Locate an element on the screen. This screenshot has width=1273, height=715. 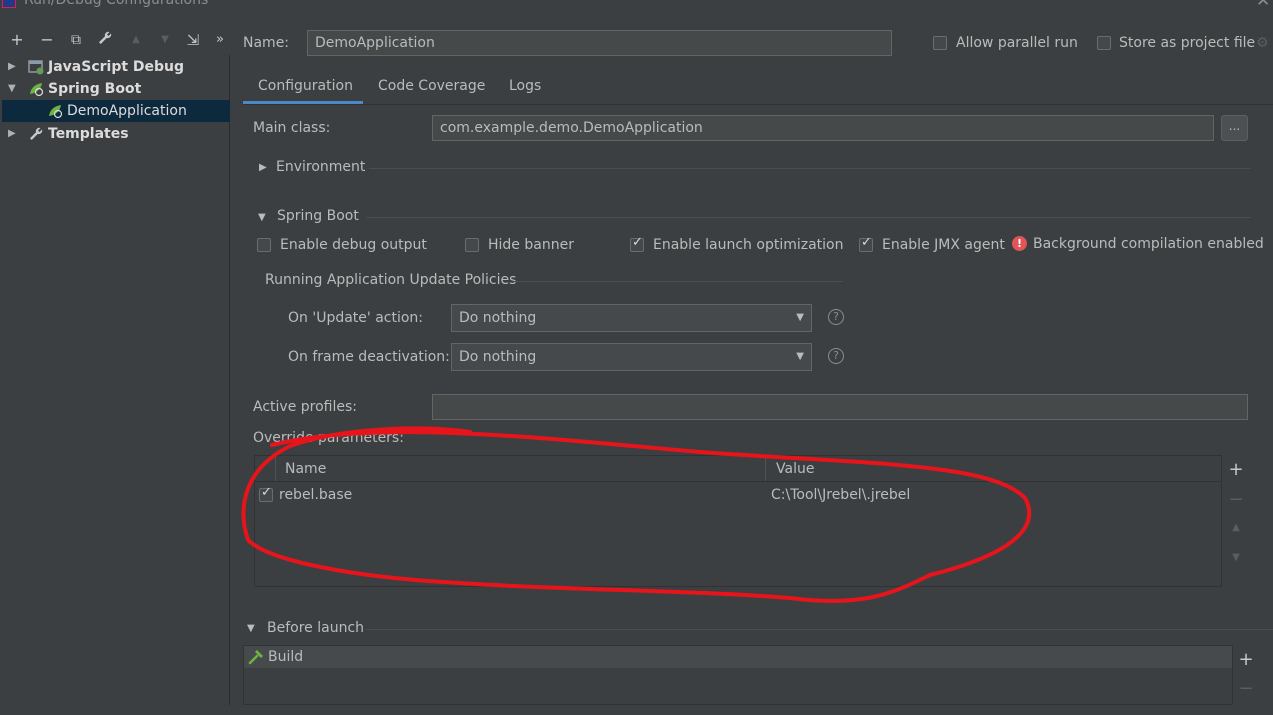
error-icon: ! is located at coordinates (1019, 243).